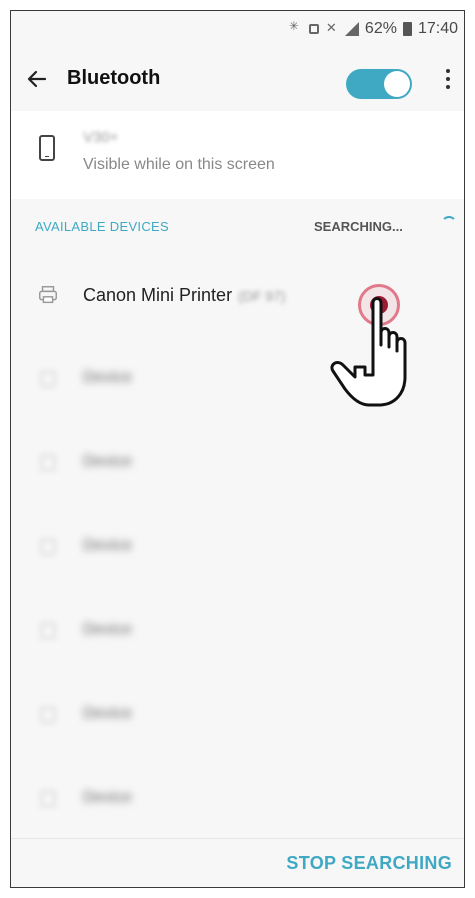 This screenshot has width=475, height=898. I want to click on mute-icon, so click(332, 28).